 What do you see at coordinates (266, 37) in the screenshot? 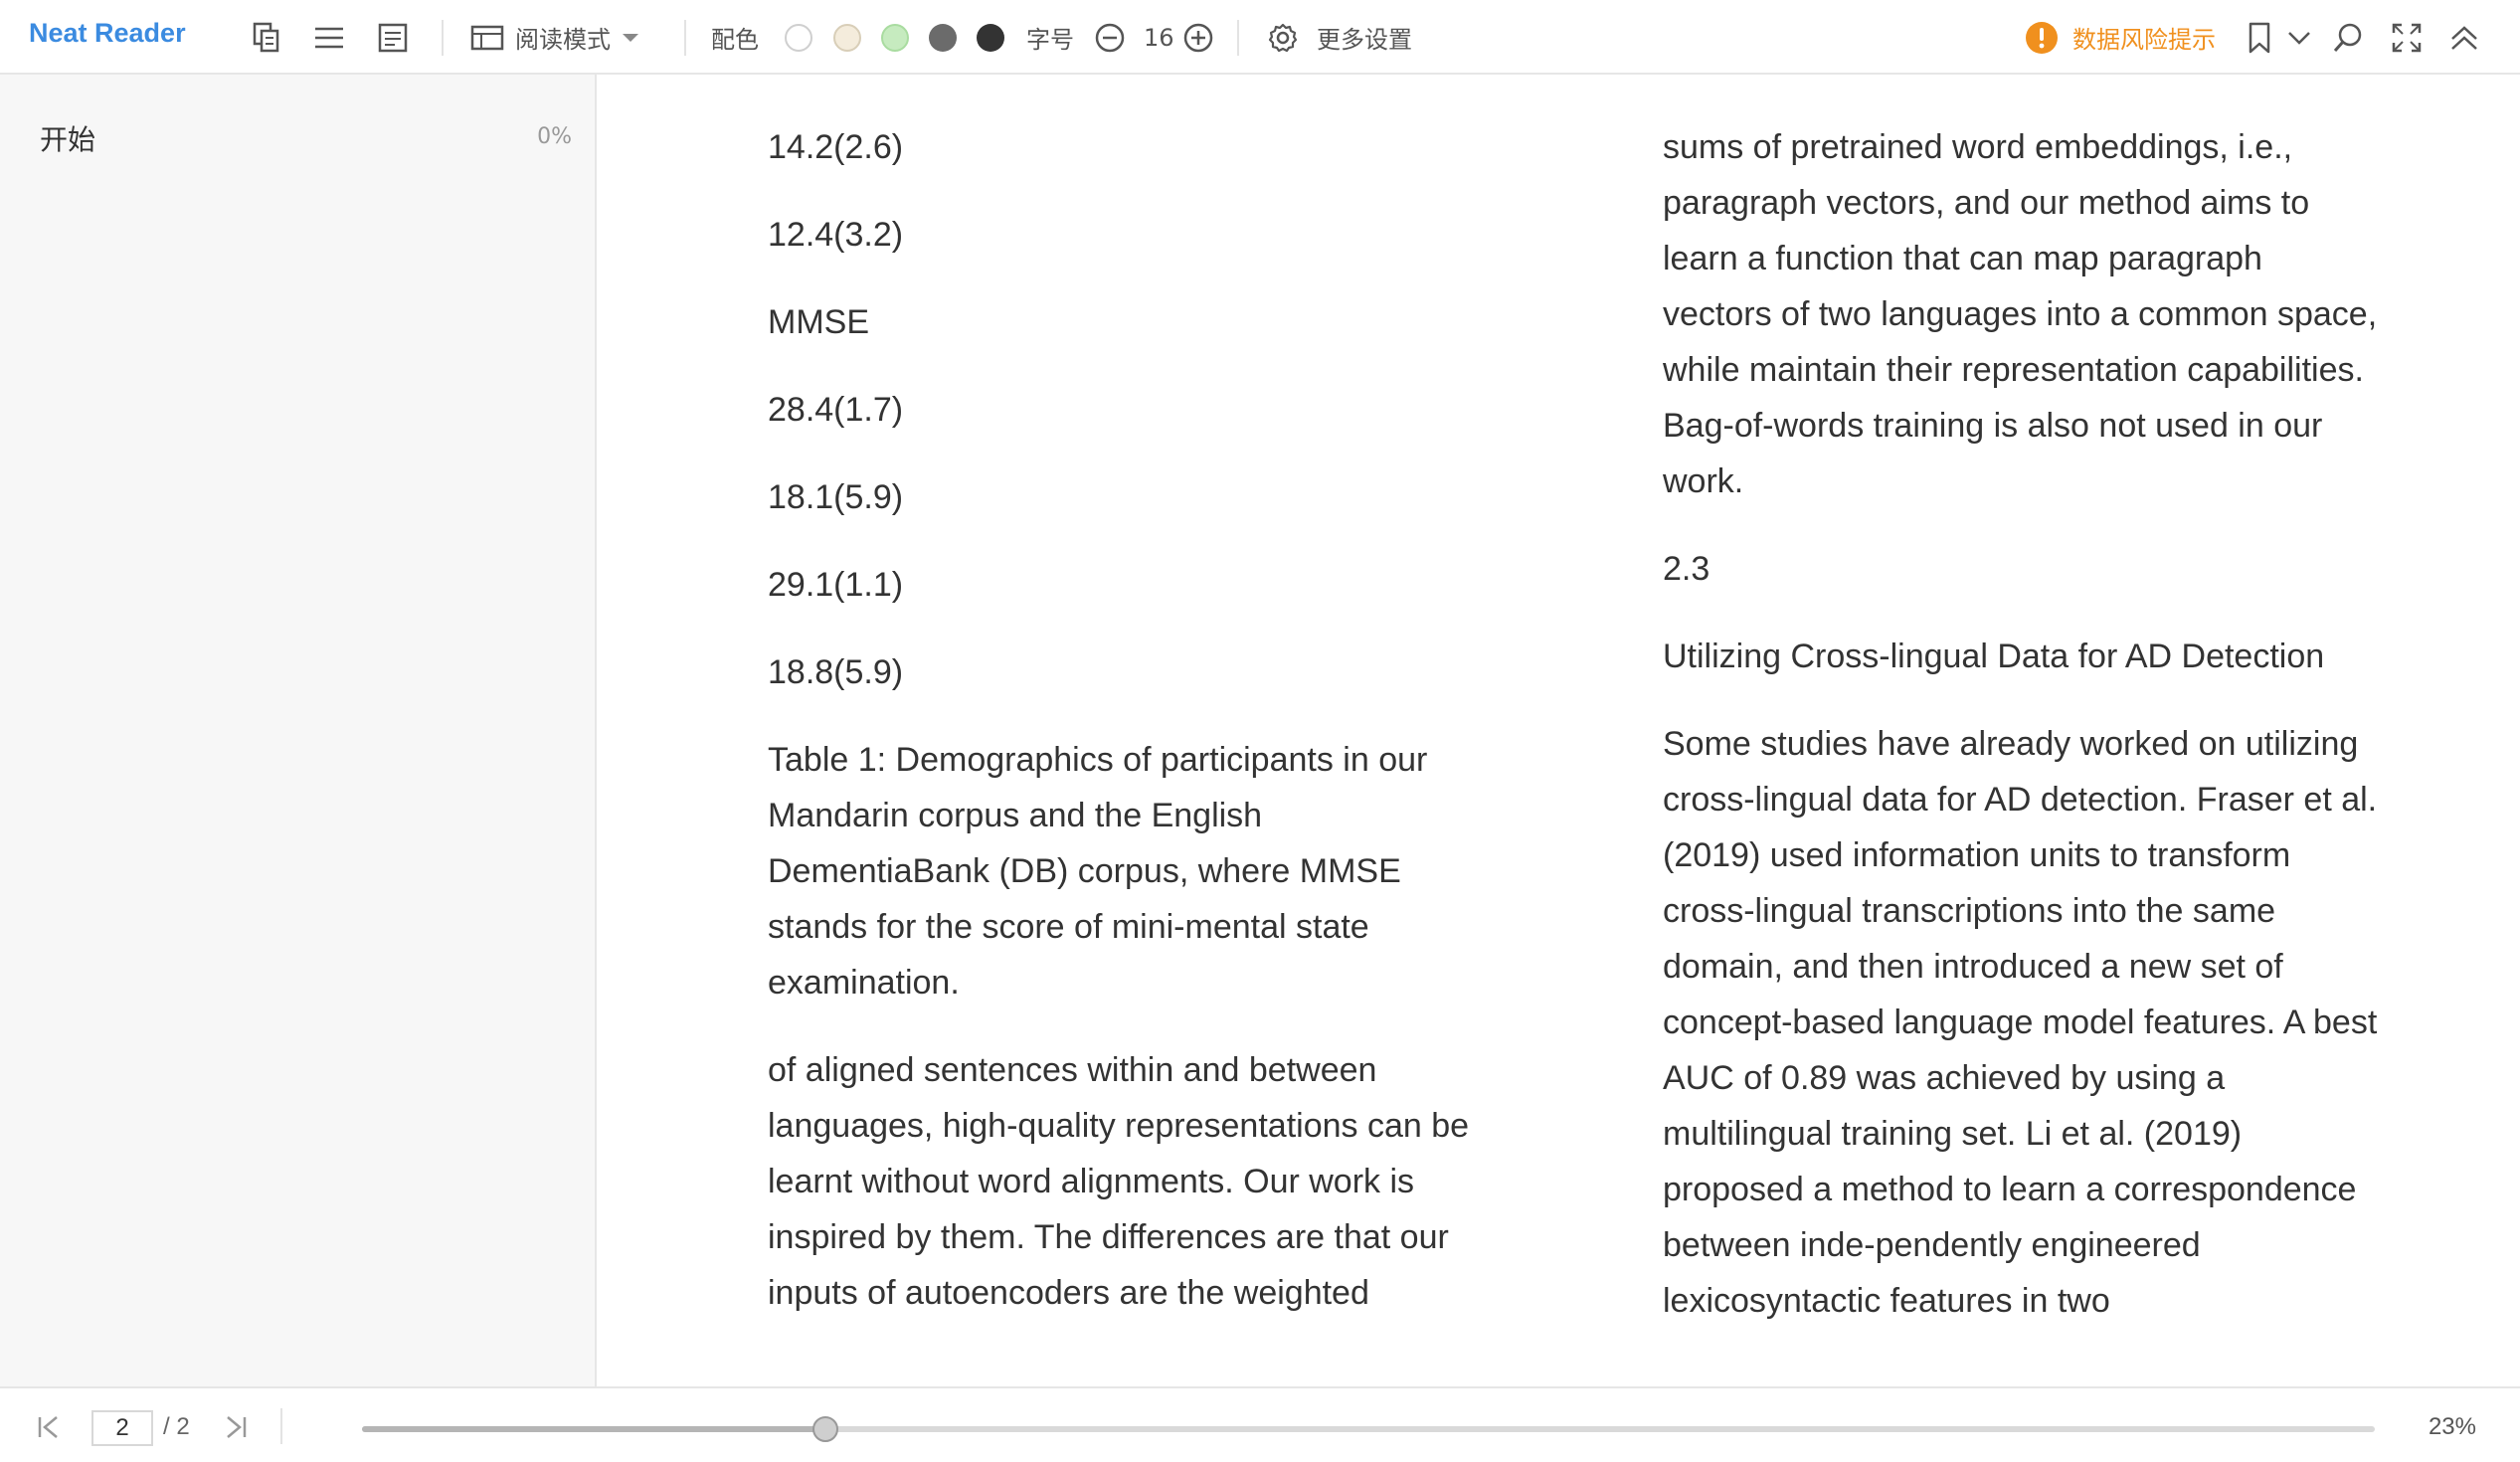
I see `copy-icon` at bounding box center [266, 37].